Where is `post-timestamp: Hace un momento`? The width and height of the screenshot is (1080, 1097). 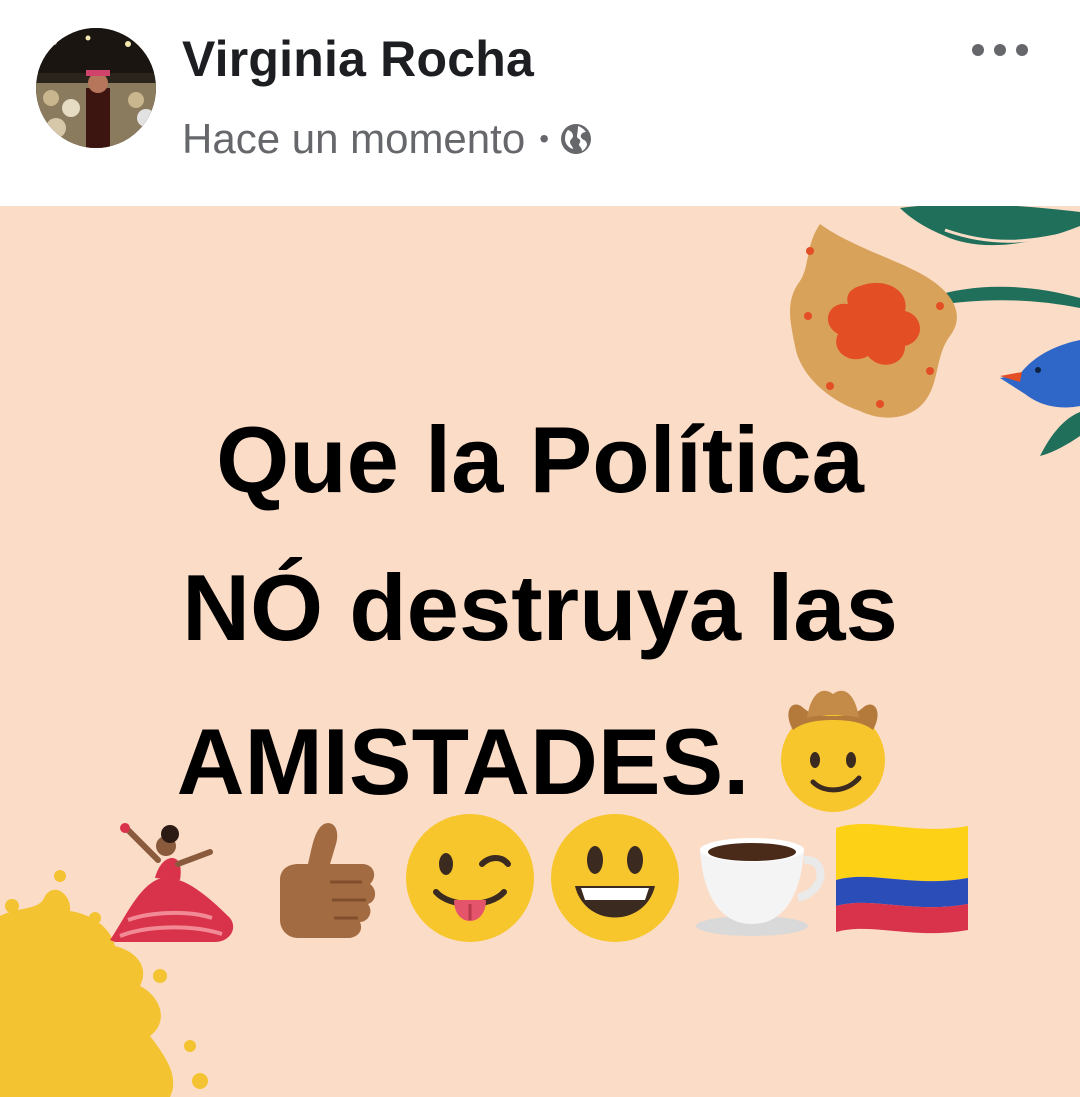 post-timestamp: Hace un momento is located at coordinates (353, 139).